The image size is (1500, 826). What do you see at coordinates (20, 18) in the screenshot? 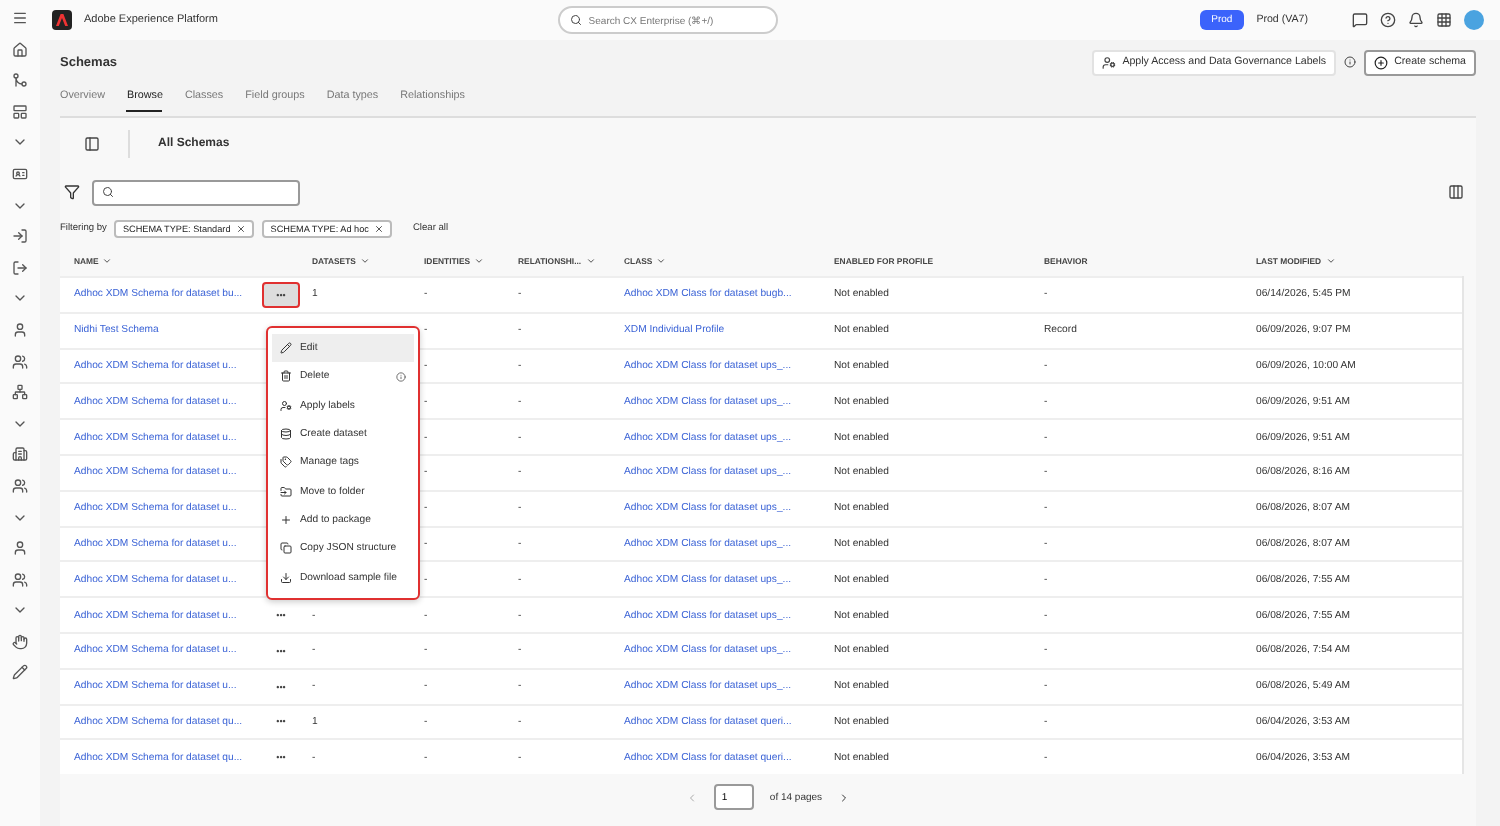
I see `menu-icon` at bounding box center [20, 18].